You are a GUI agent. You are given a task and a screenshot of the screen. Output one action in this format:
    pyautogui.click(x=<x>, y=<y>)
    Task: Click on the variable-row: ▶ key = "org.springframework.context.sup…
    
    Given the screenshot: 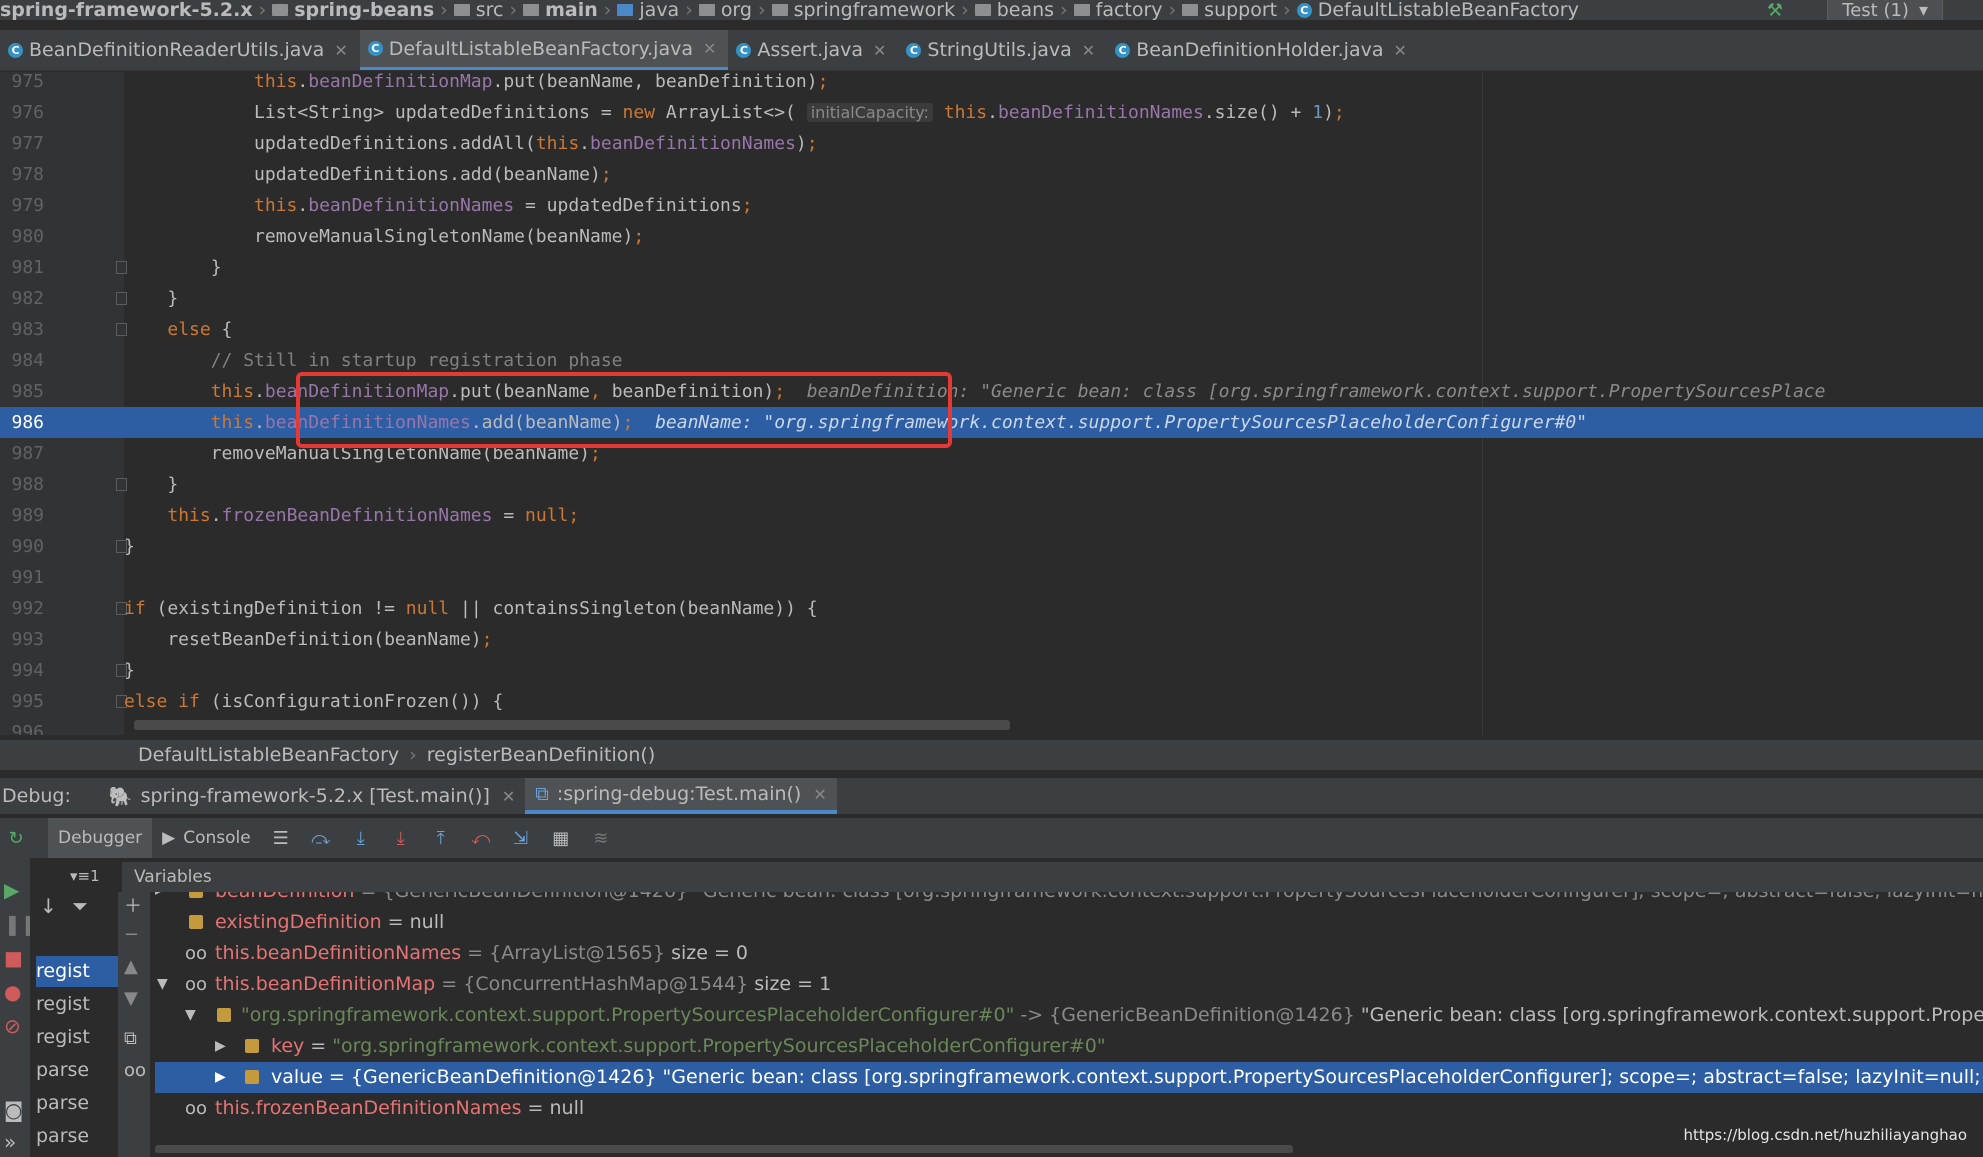 What is the action you would take?
    pyautogui.click(x=1069, y=1046)
    